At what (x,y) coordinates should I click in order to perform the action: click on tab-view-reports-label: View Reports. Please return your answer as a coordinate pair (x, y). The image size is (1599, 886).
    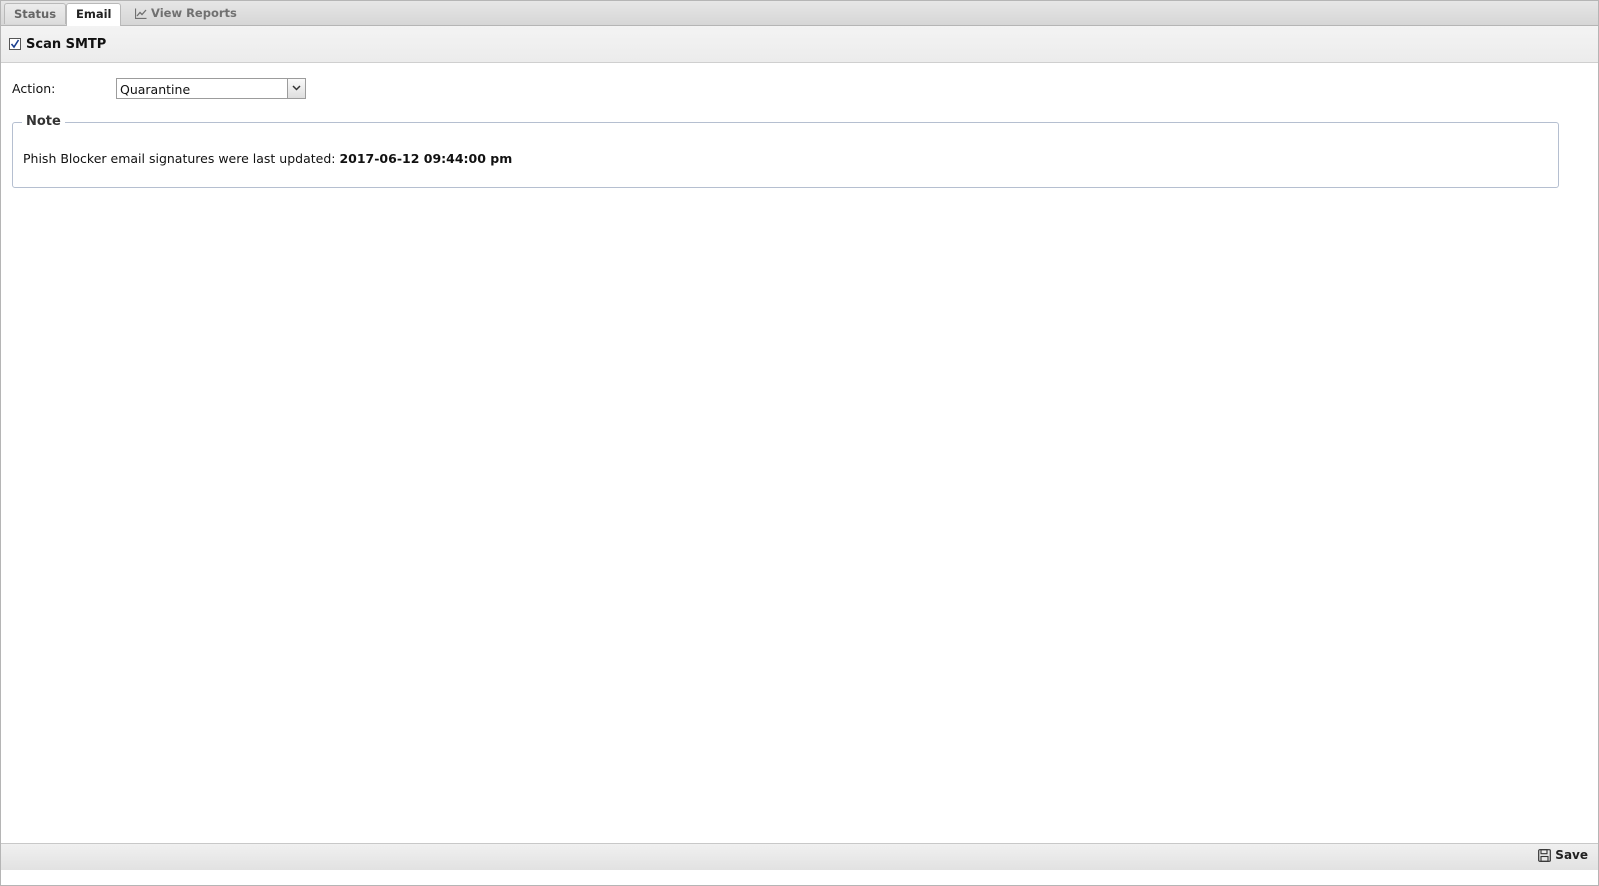
    Looking at the image, I should click on (194, 13).